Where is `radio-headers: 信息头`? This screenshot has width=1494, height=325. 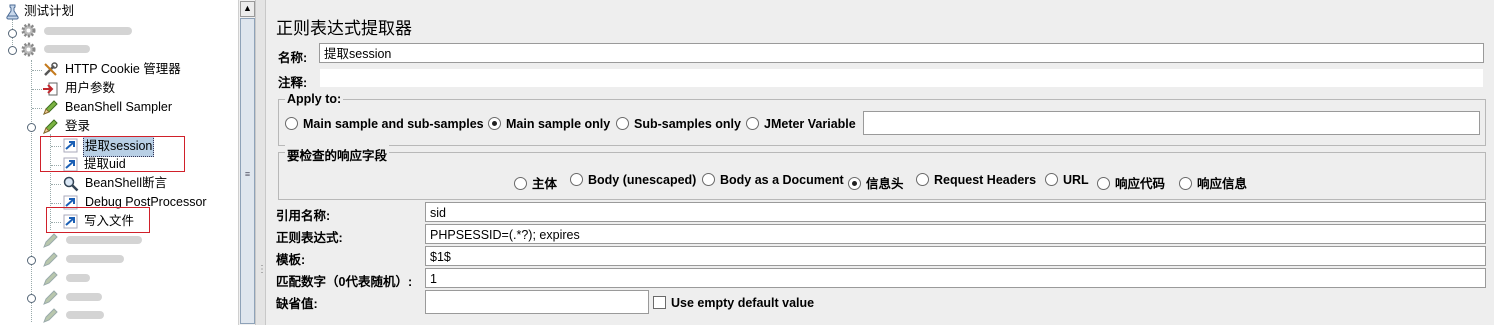 radio-headers: 信息头 is located at coordinates (876, 182).